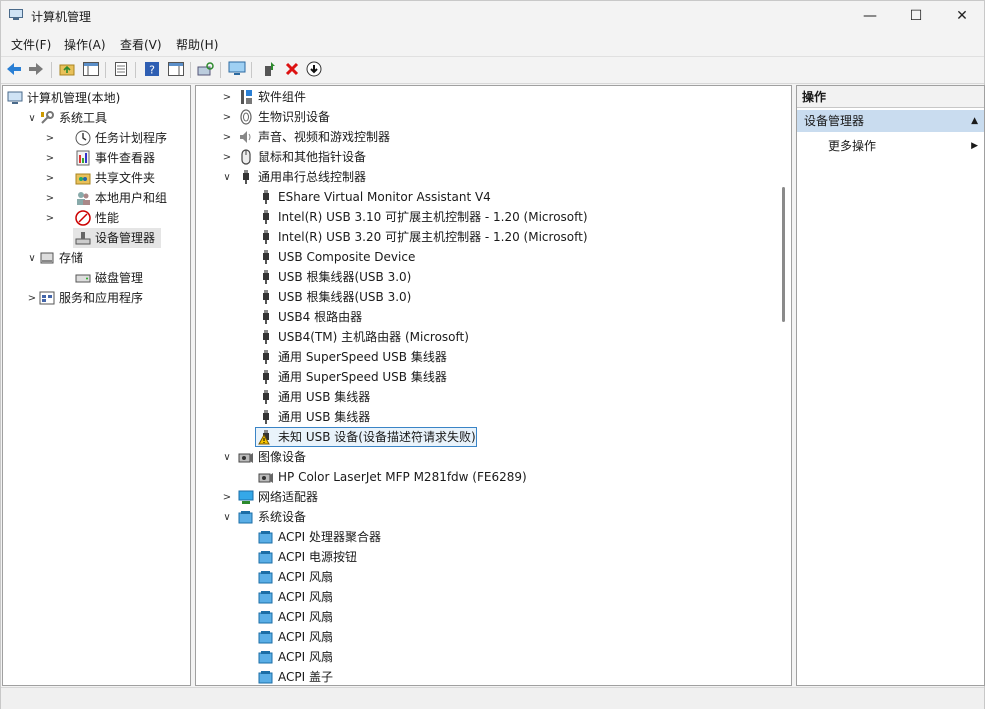  Describe the element at coordinates (246, 137) in the screenshot. I see `sound-icon` at that location.